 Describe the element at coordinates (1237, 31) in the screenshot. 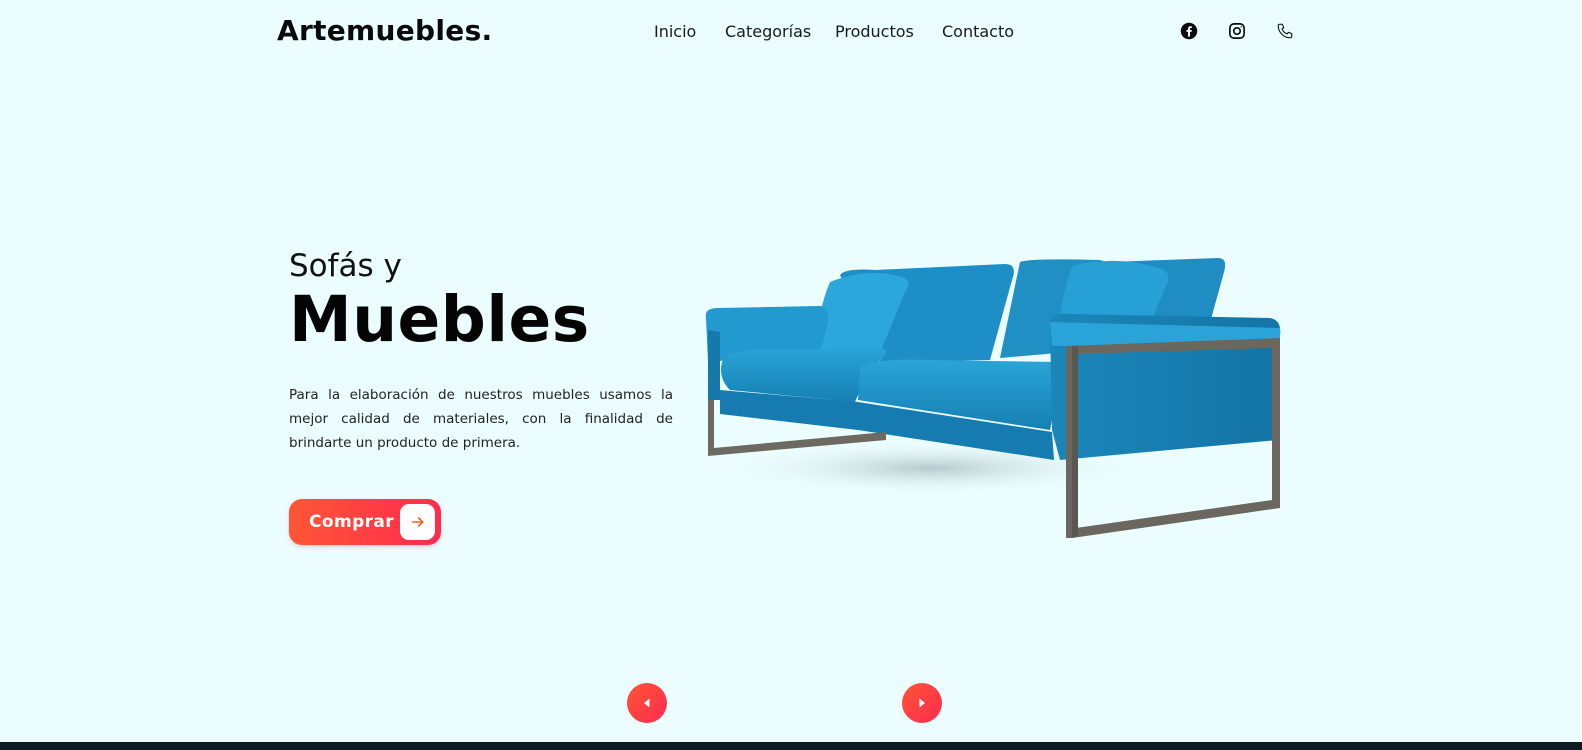

I see `instagram-icon` at that location.